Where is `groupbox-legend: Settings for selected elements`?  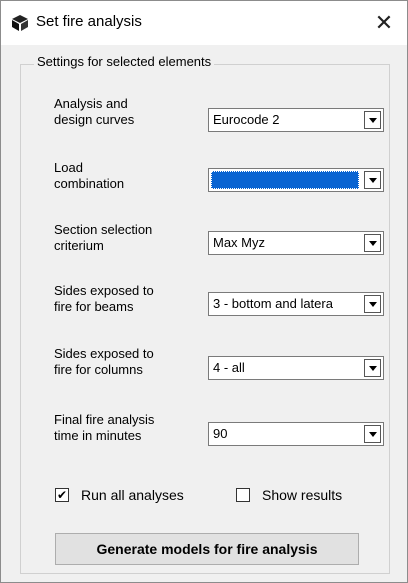 groupbox-legend: Settings for selected elements is located at coordinates (124, 61).